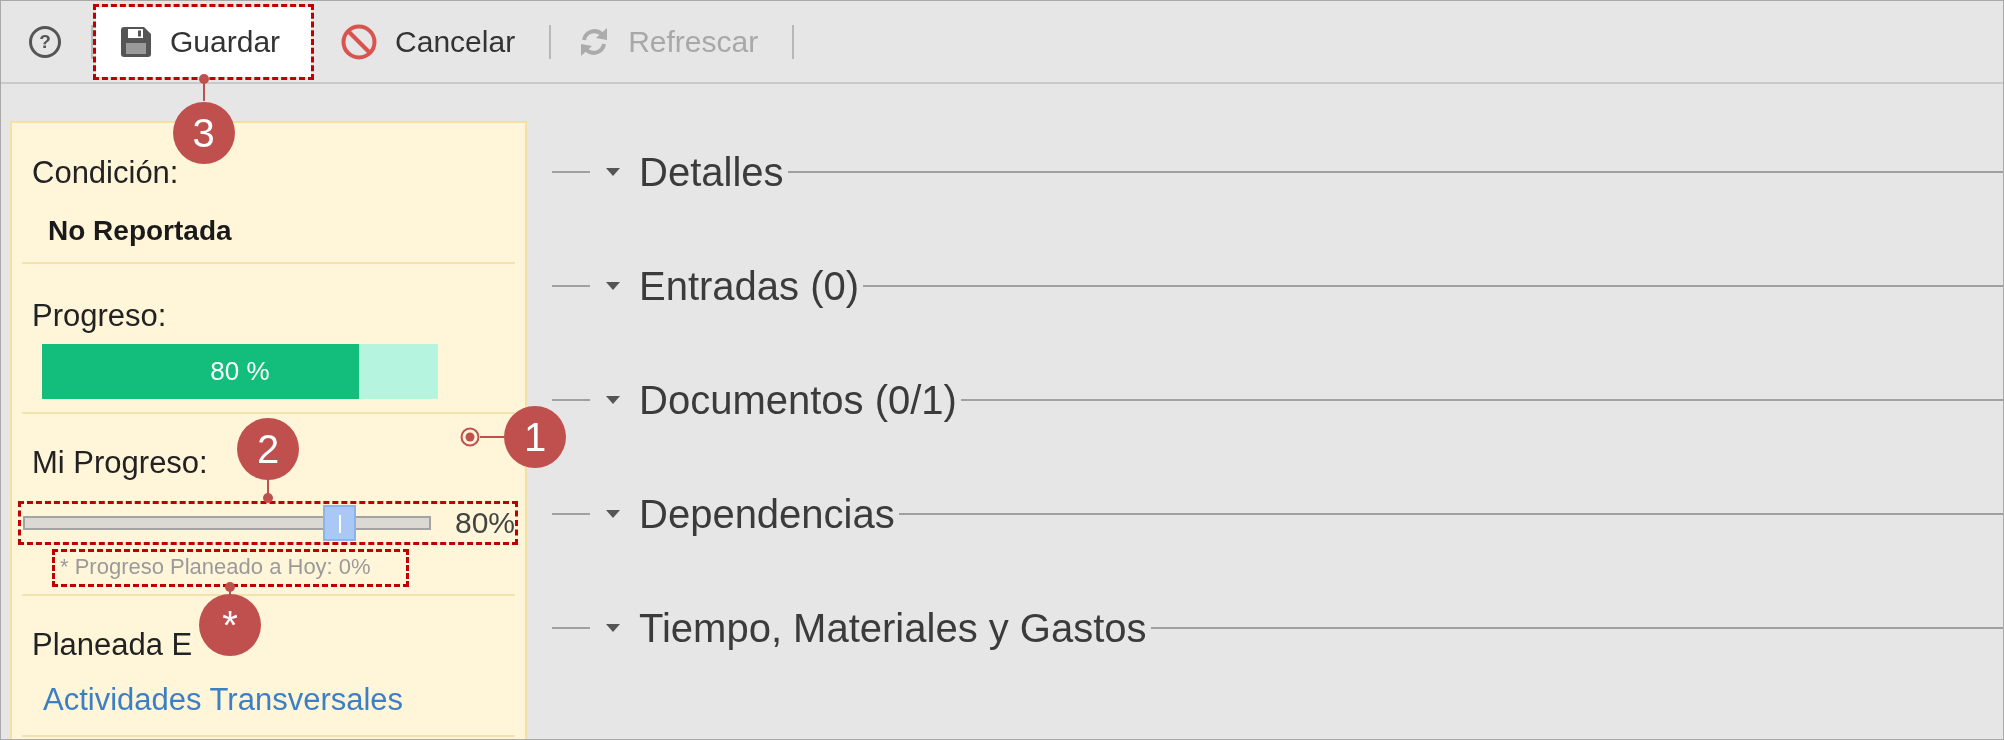 This screenshot has height=740, width=2004. I want to click on help-button: ?, so click(45, 41).